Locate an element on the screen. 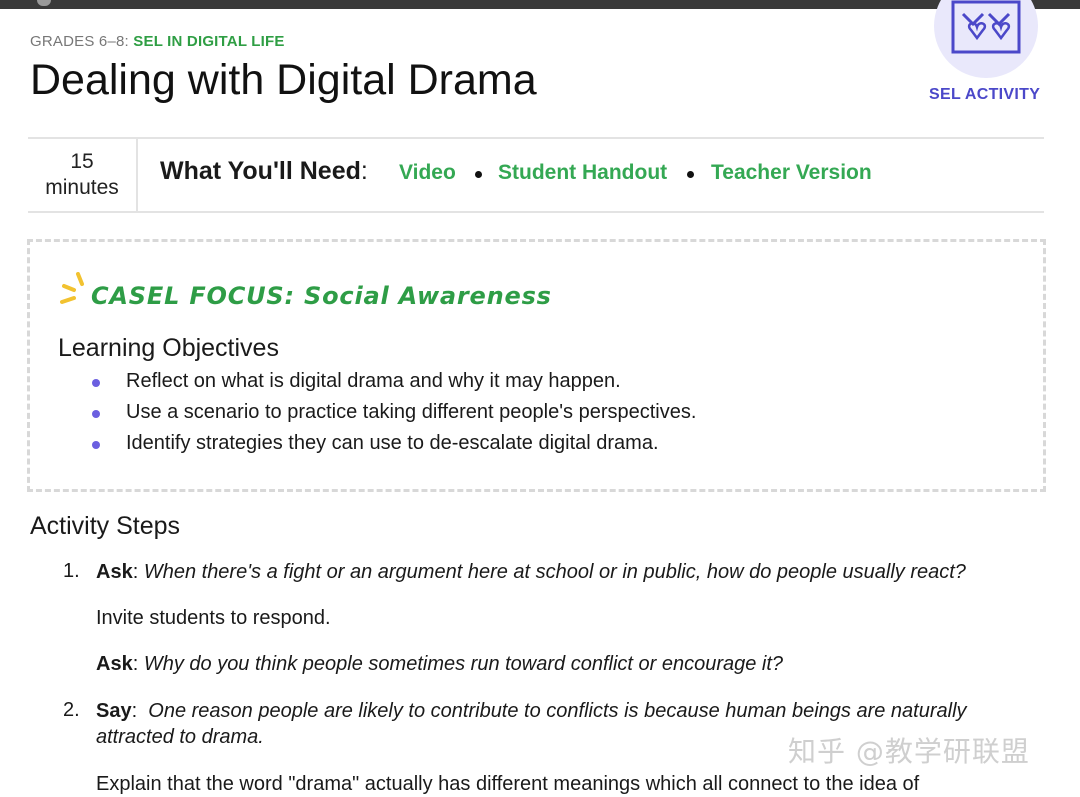  grade-topic-line: GRADES 6–8: SEL IN DIGITAL LIFE is located at coordinates (157, 41).